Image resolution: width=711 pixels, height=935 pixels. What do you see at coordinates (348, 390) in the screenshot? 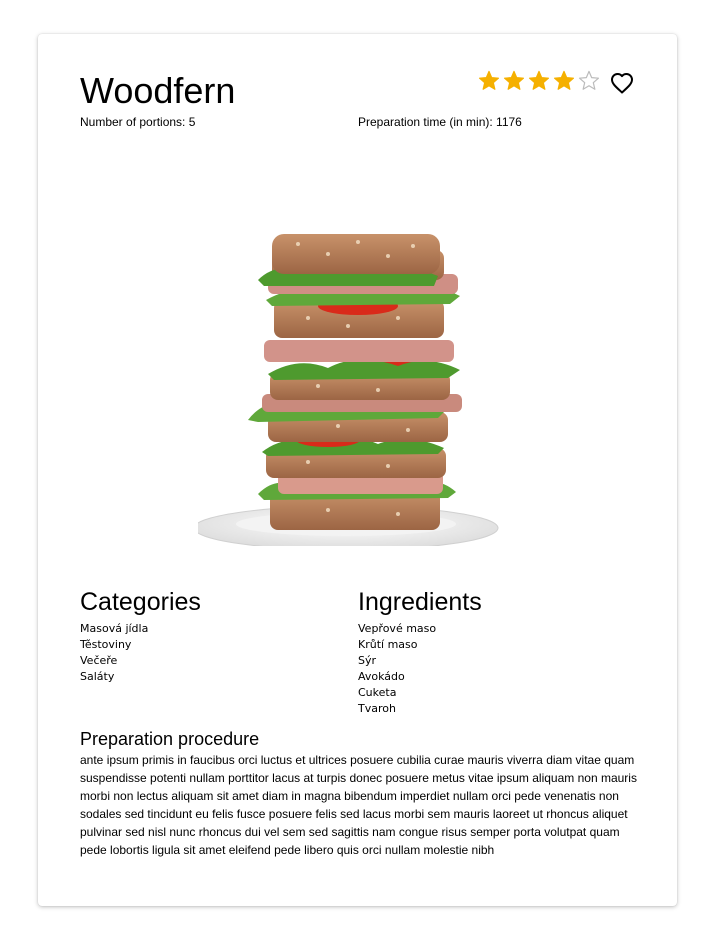
I see `recipe-photo` at bounding box center [348, 390].